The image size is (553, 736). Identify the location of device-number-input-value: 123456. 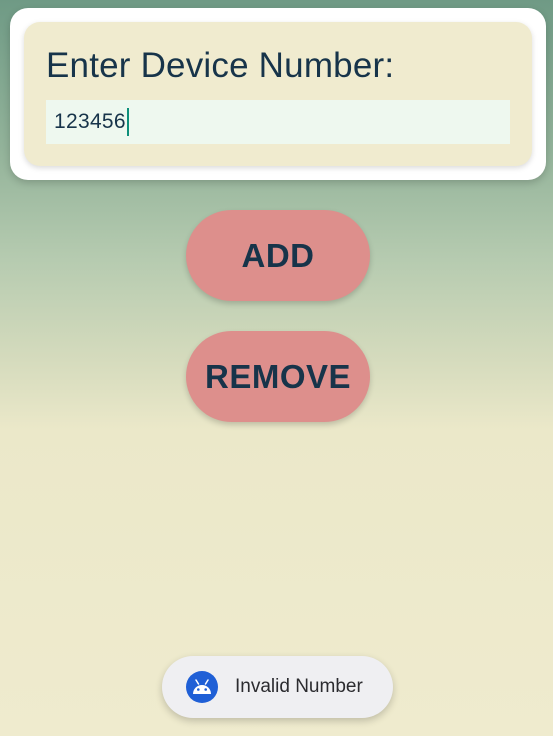
(90, 121).